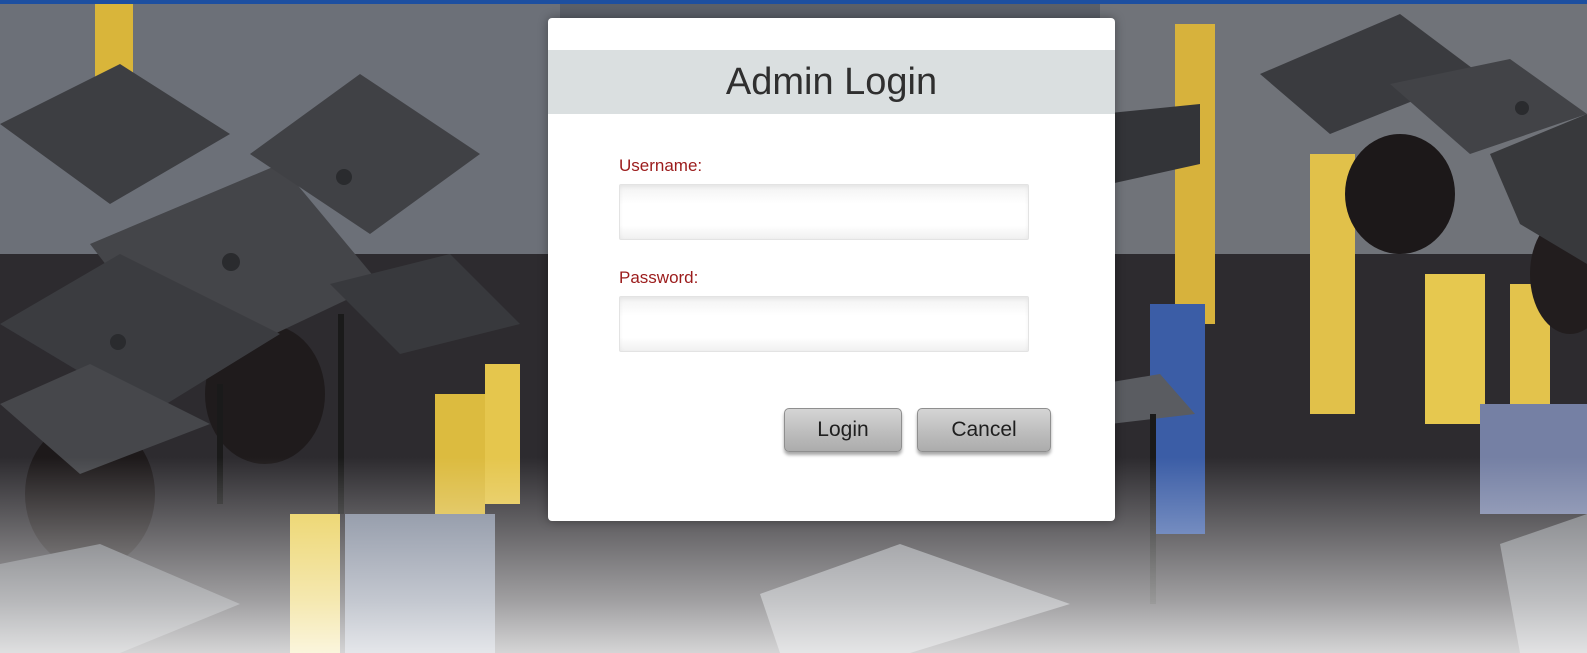 This screenshot has height=653, width=1587. I want to click on username-label: Username:, so click(661, 165).